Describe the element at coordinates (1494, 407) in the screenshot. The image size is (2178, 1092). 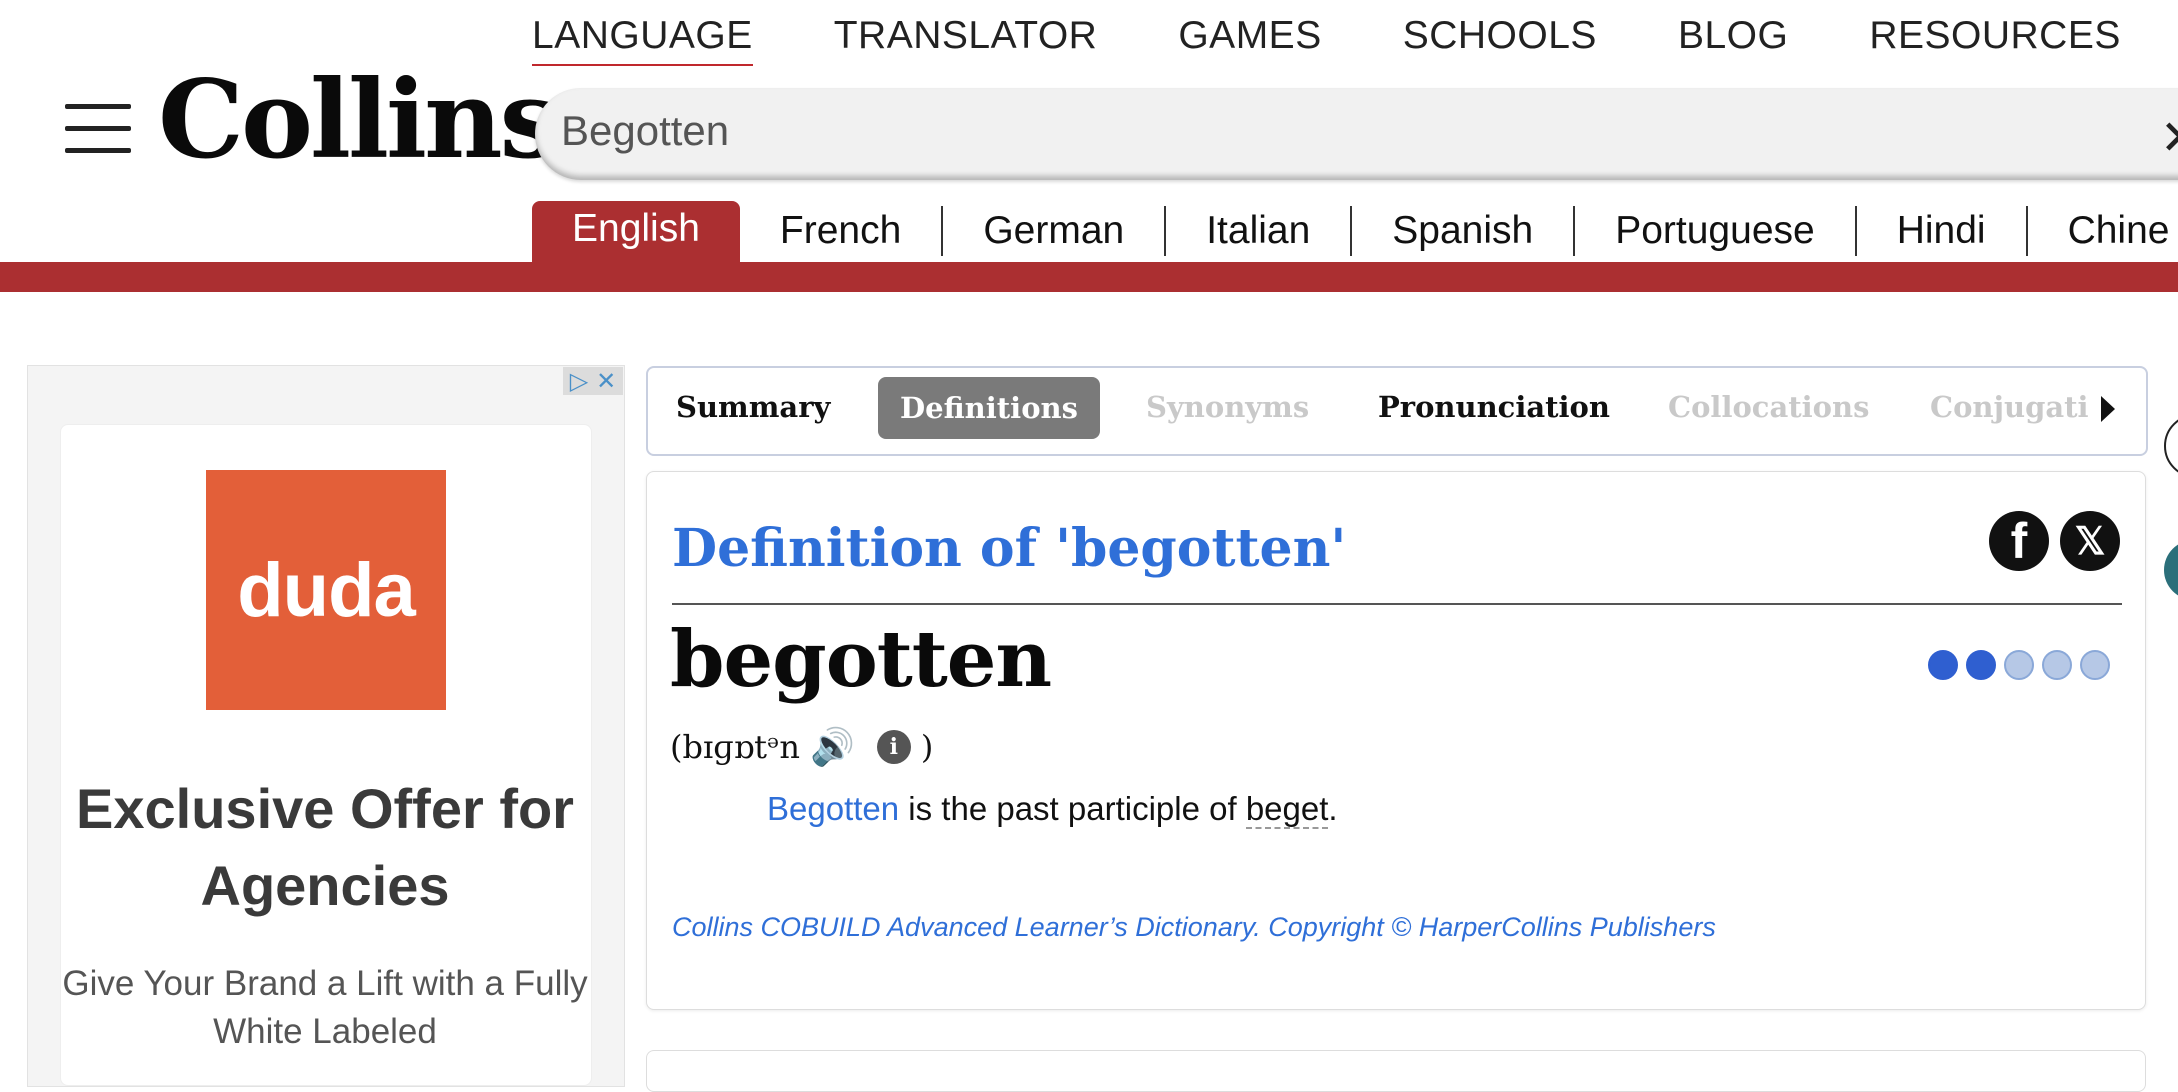
I see `tab-pronunciation: Pronunciation` at that location.